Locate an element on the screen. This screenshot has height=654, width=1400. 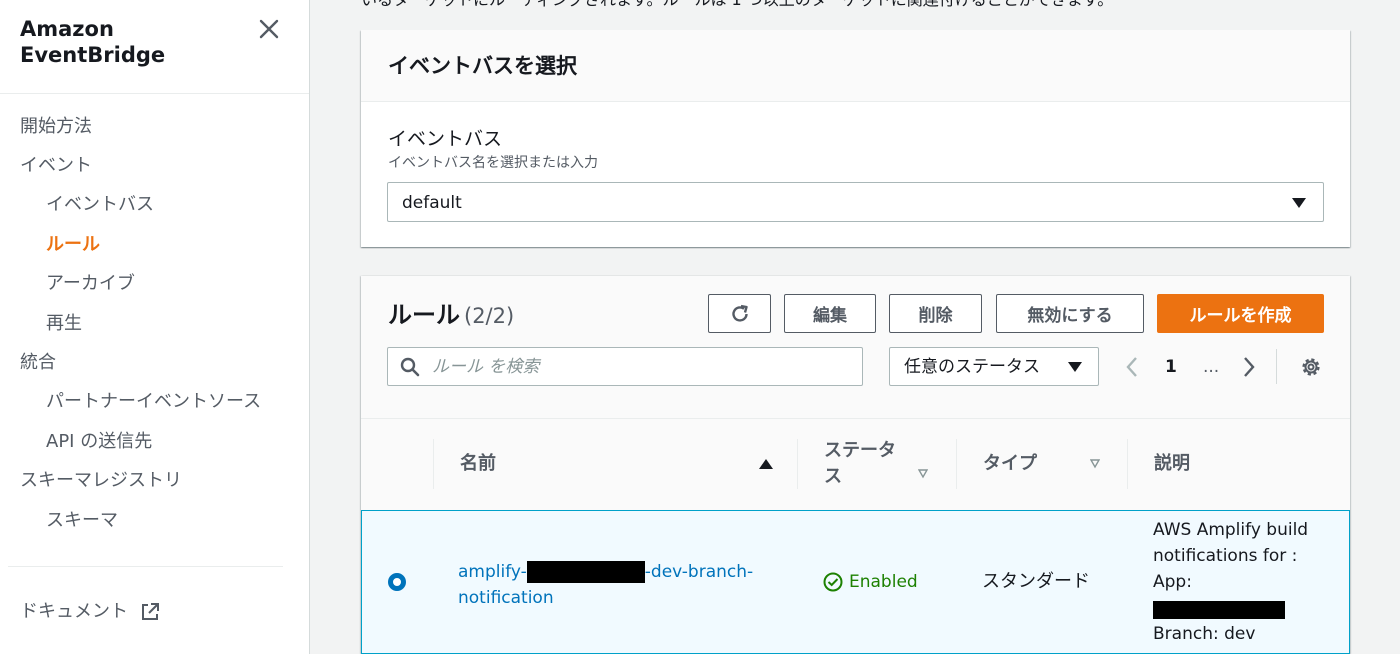
rule-name-prefix: amplify- is located at coordinates (492, 572).